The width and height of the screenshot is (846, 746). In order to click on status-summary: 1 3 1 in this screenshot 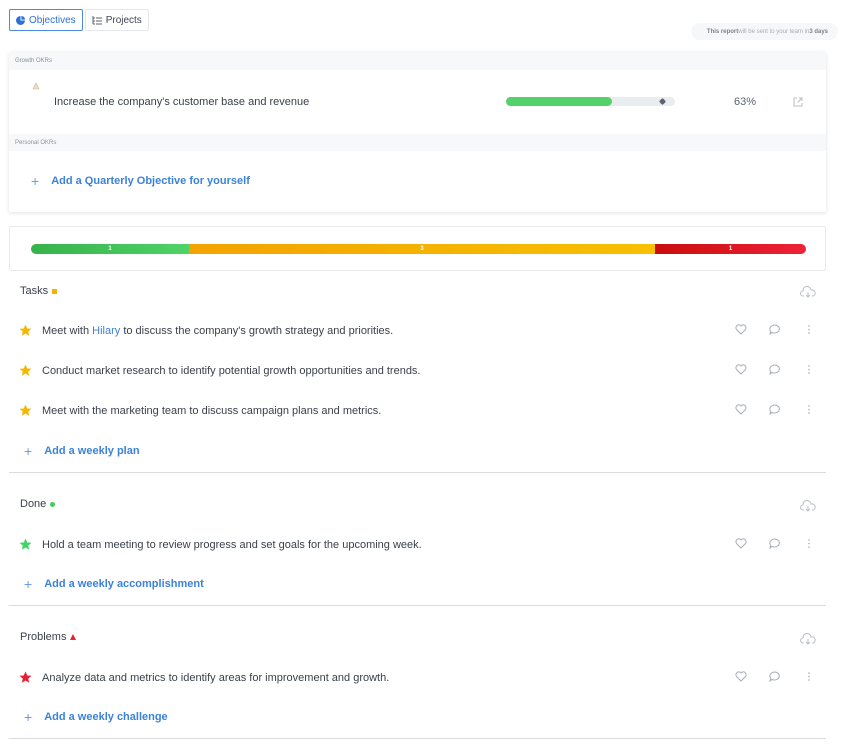, I will do `click(417, 248)`.